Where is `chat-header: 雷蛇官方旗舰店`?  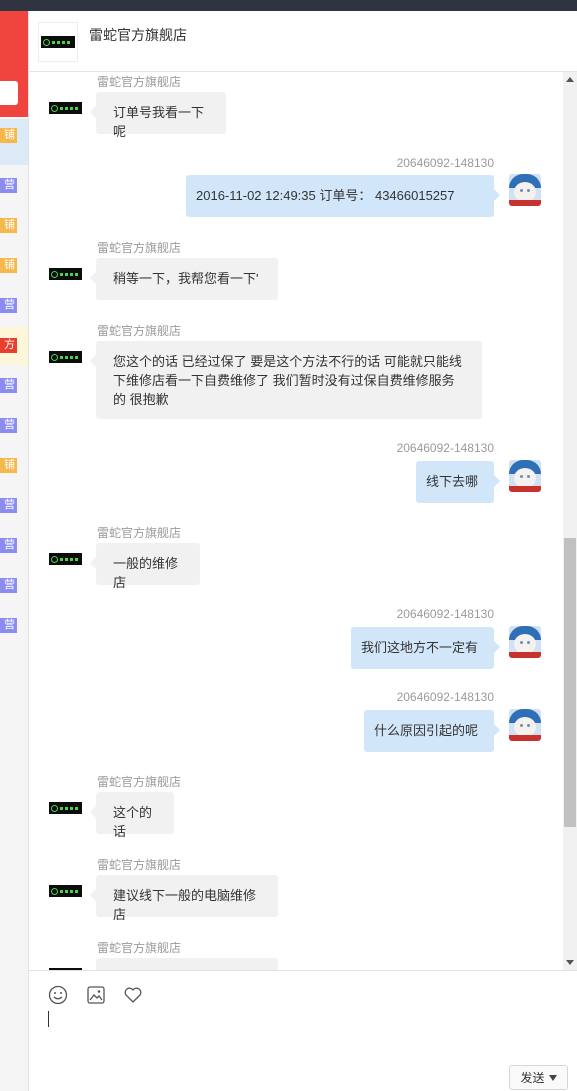 chat-header: 雷蛇官方旗舰店 is located at coordinates (303, 41).